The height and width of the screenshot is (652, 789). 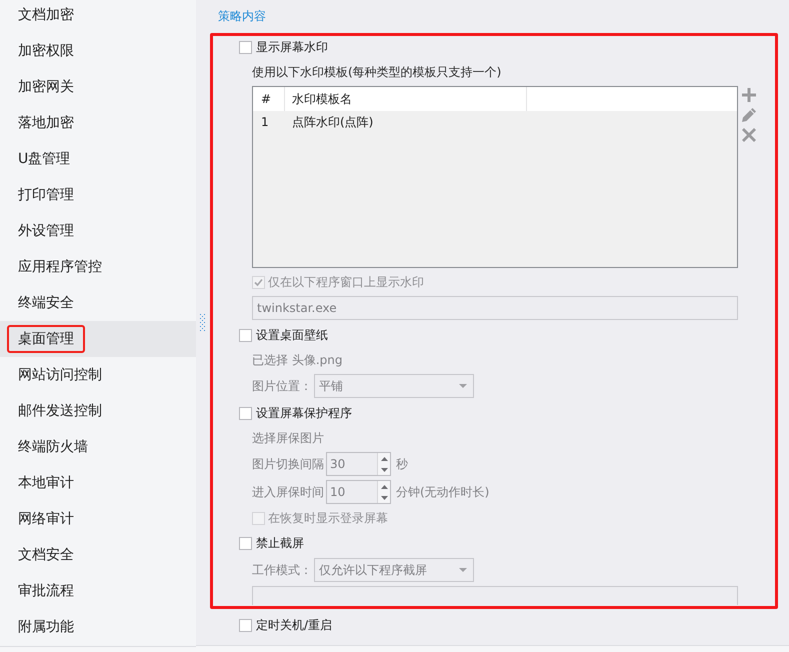 What do you see at coordinates (98, 51) in the screenshot?
I see `sidebar-item: 加密权限` at bounding box center [98, 51].